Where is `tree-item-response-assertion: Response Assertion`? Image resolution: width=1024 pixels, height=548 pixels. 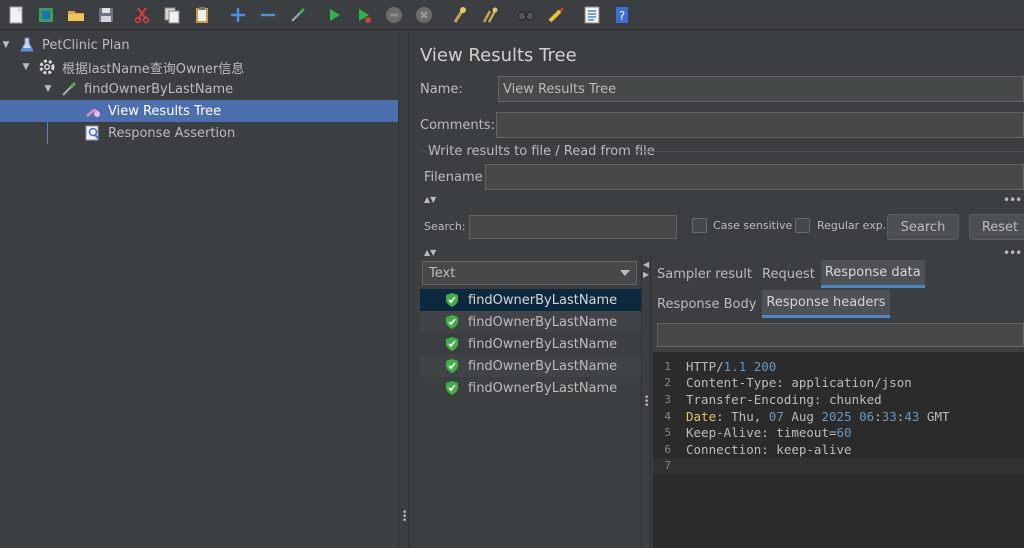
tree-item-response-assertion: Response Assertion is located at coordinates (199, 133).